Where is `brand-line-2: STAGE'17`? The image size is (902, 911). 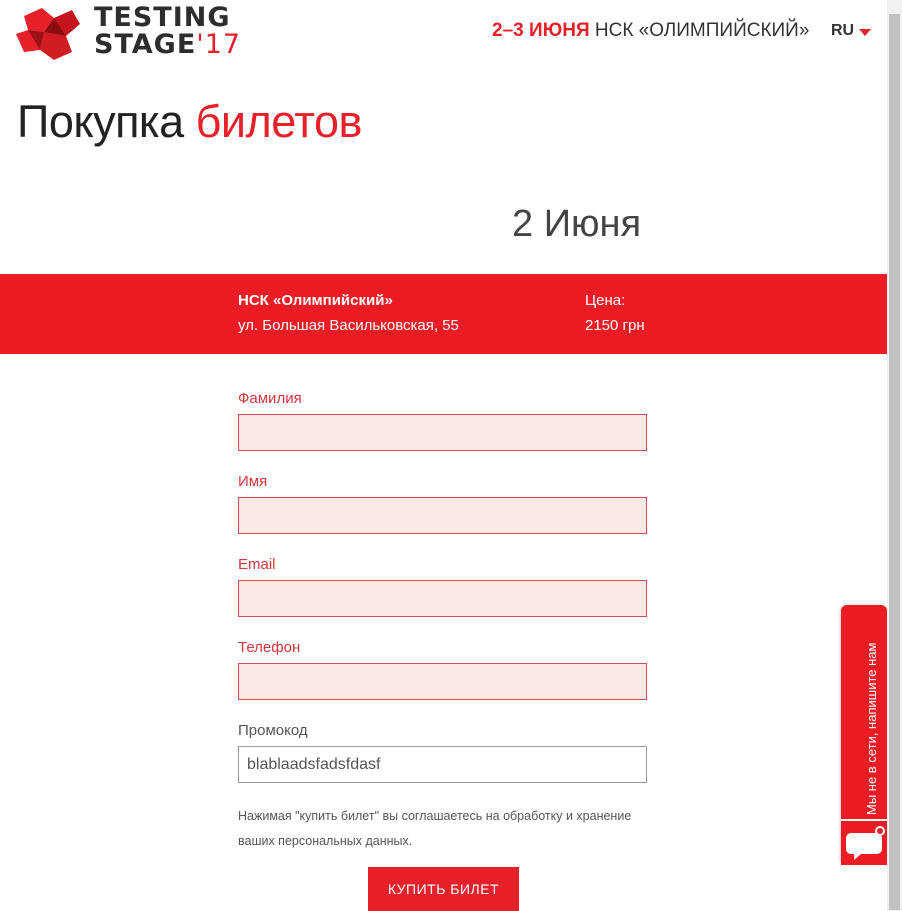 brand-line-2: STAGE'17 is located at coordinates (167, 44).